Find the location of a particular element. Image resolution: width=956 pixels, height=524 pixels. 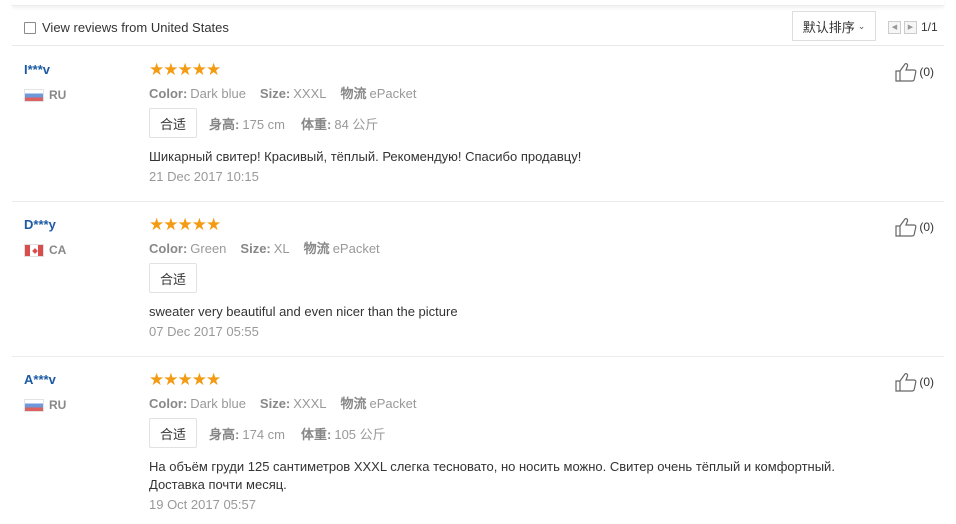

fit-row: 合适 身高: 175 cm 体重: 84 公斤 is located at coordinates (511, 123).